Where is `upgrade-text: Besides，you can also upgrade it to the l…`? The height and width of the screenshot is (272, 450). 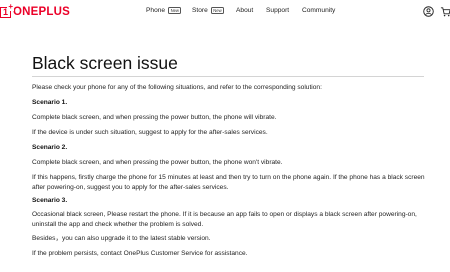
upgrade-text: Besides，you can also upgrade it to the l… is located at coordinates (121, 238).